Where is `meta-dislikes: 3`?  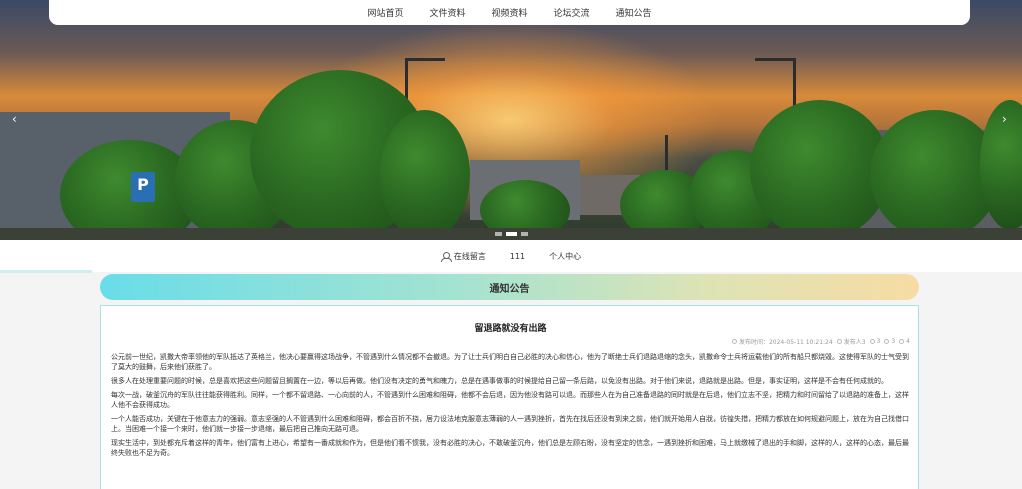 meta-dislikes: 3 is located at coordinates (889, 341).